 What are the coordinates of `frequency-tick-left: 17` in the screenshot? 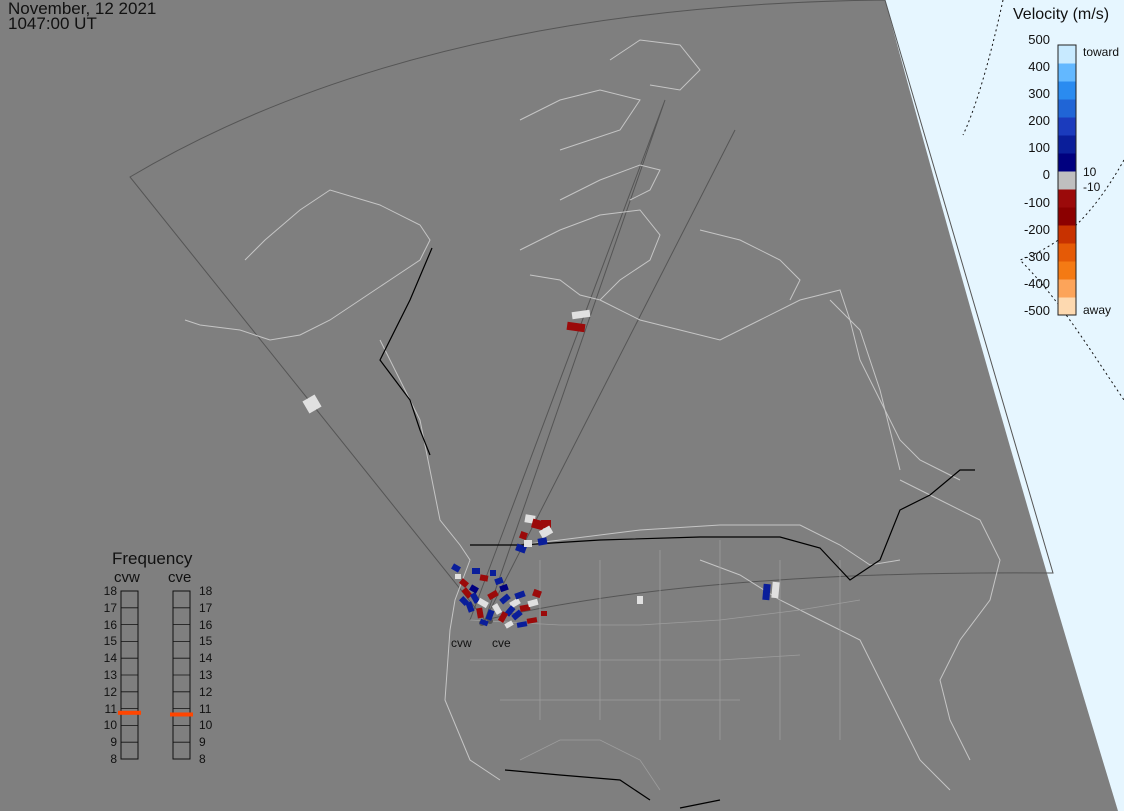 It's located at (110, 607).